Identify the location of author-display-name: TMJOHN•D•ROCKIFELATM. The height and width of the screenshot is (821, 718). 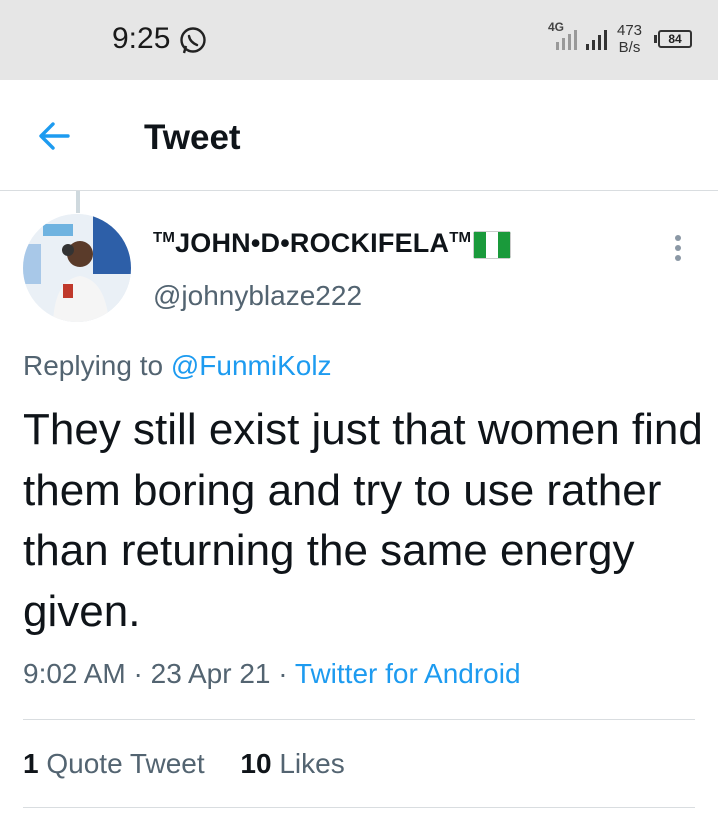
(332, 243).